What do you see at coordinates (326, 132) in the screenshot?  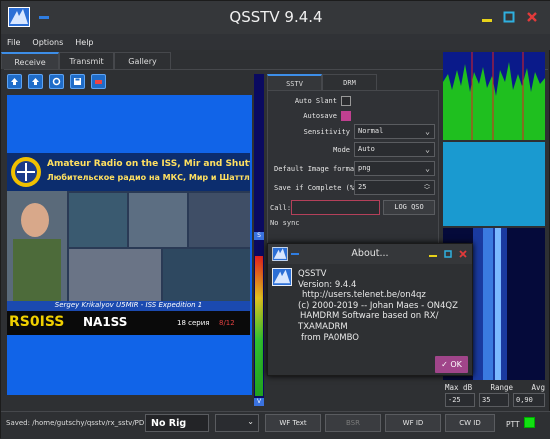 I see `sensitivity-label: Sensitivity` at bounding box center [326, 132].